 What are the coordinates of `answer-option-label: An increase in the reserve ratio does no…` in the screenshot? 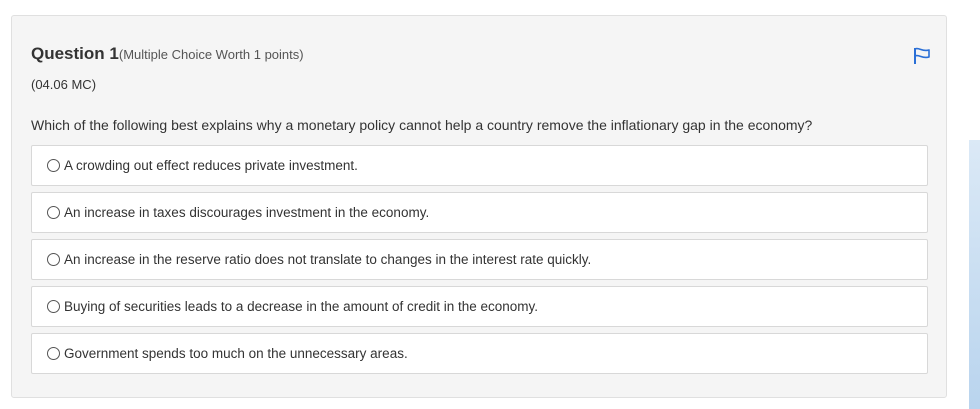 It's located at (328, 259).